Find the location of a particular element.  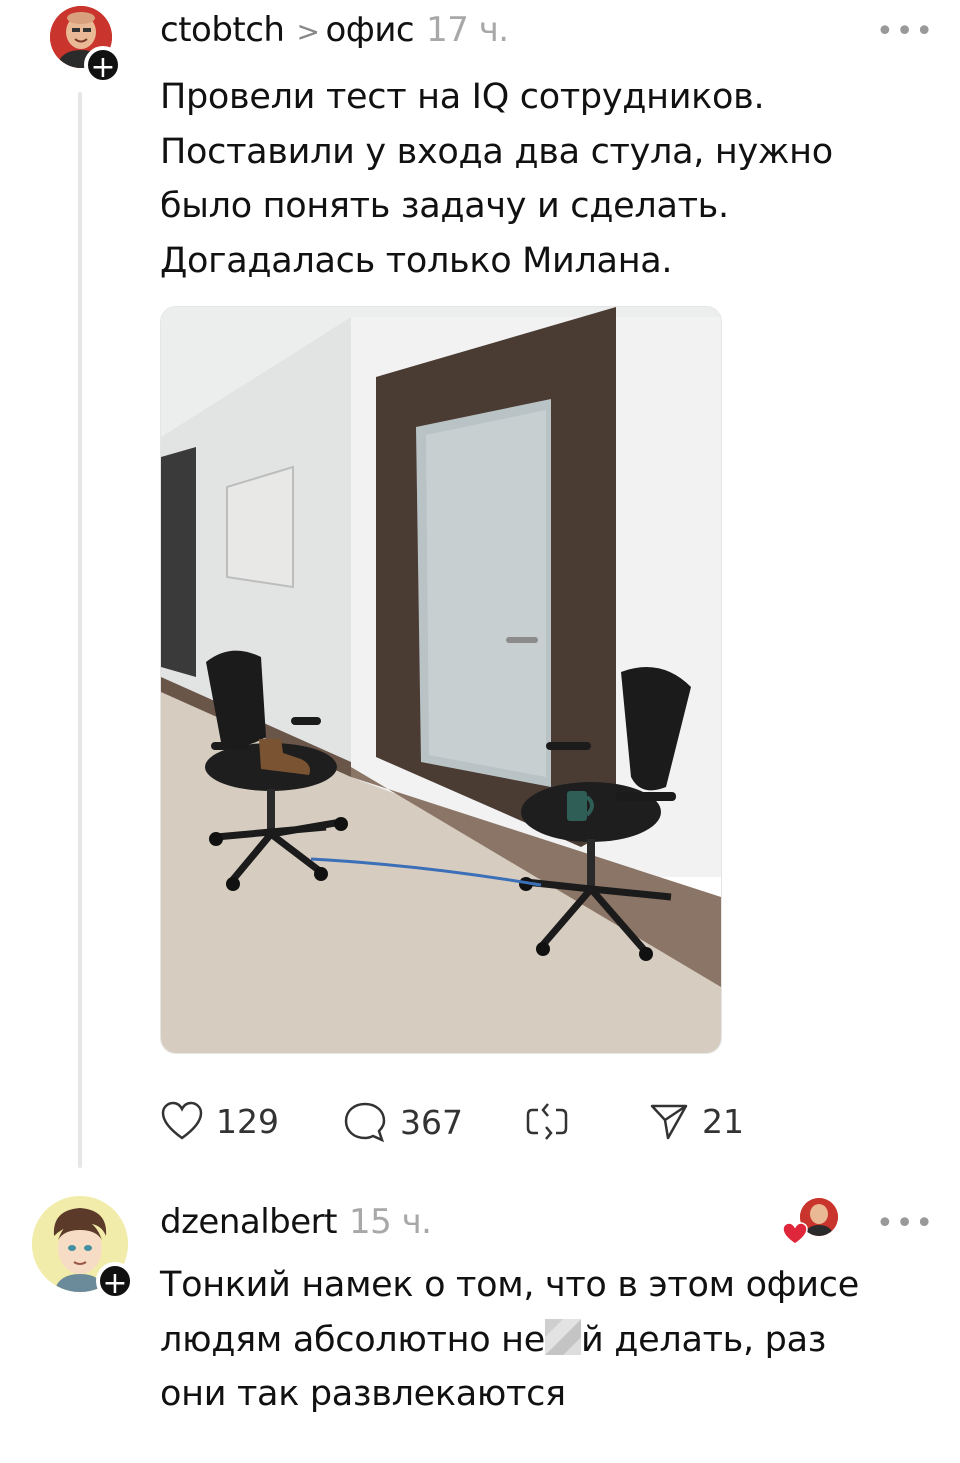

like-button: 129 is located at coordinates (219, 1121).